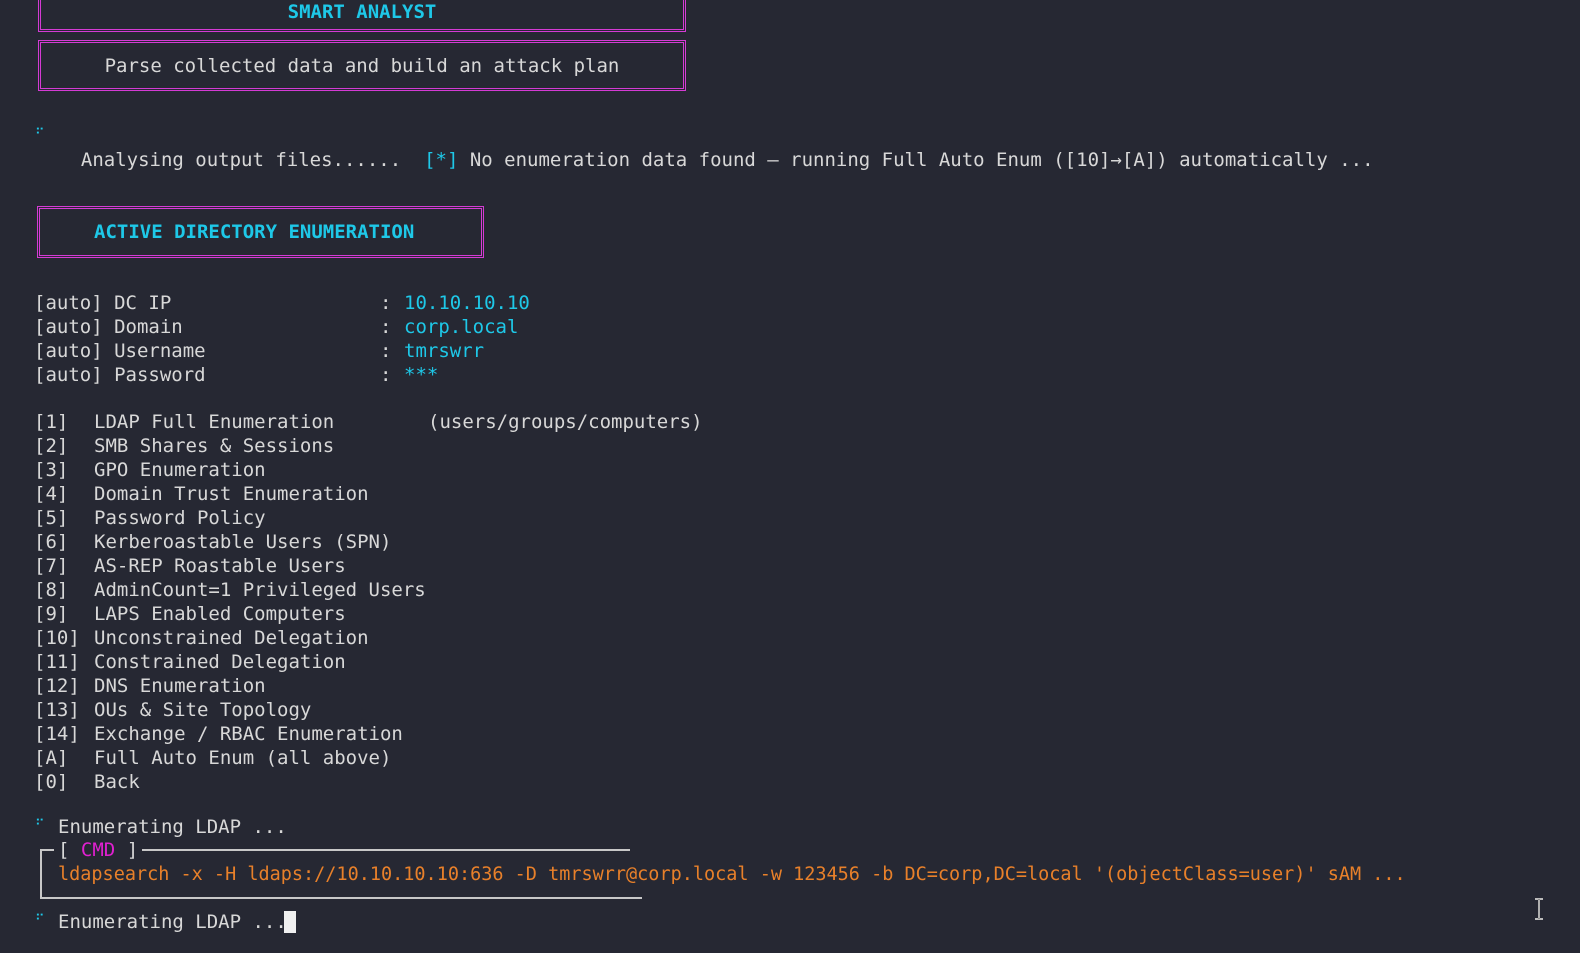 This screenshot has width=1580, height=953. Describe the element at coordinates (341, 898) in the screenshot. I see `cmd-box-bottom-border` at that location.